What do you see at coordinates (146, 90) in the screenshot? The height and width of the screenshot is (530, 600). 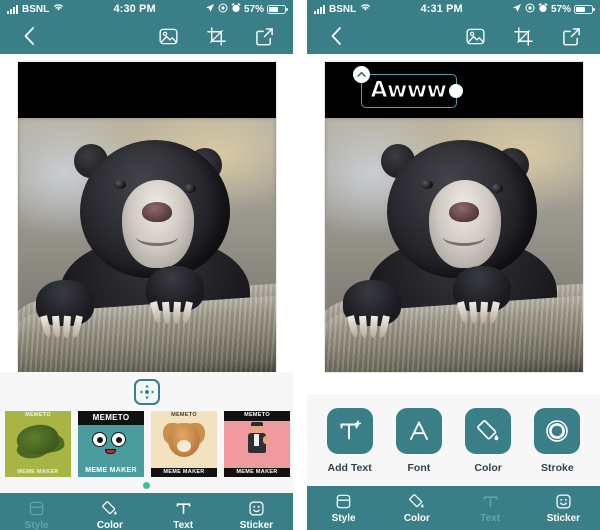 I see `caption-band-top` at bounding box center [146, 90].